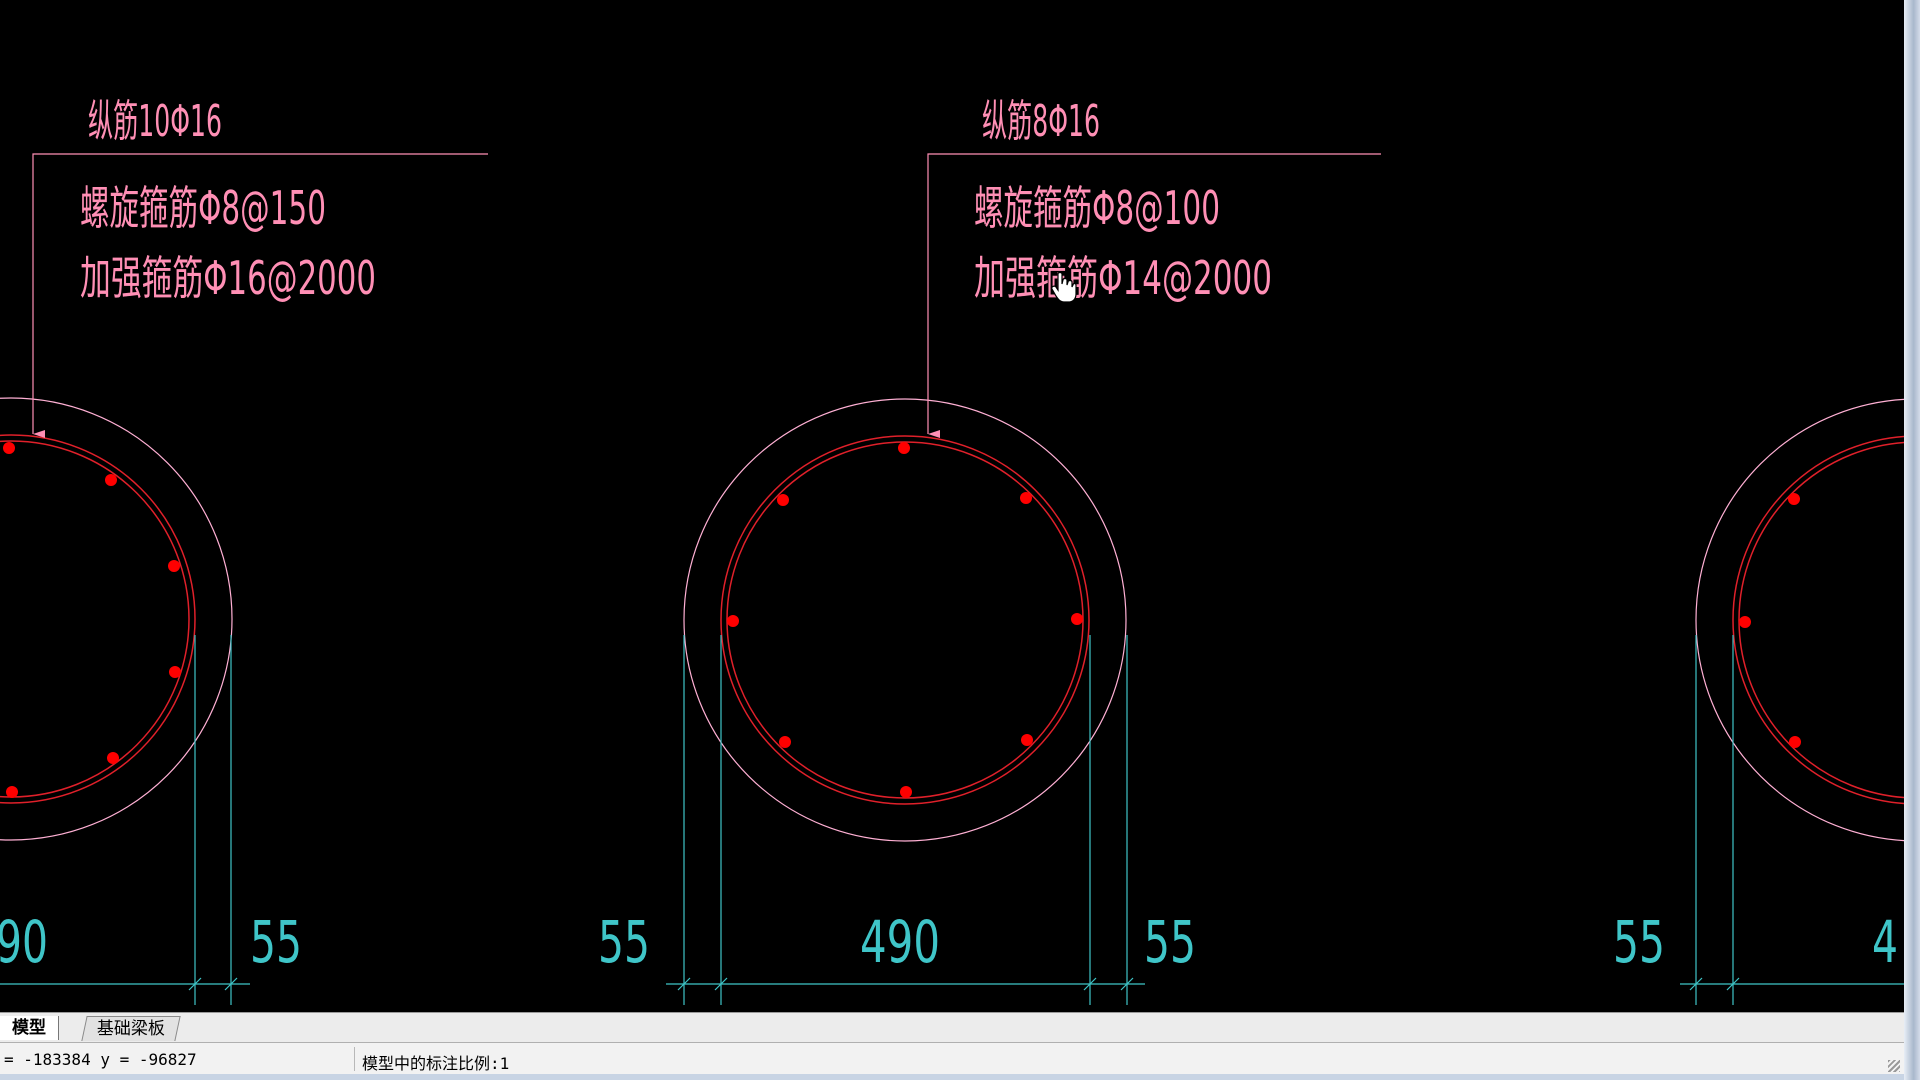  What do you see at coordinates (1821, 620) in the screenshot?
I see `right-stirrup-inner` at bounding box center [1821, 620].